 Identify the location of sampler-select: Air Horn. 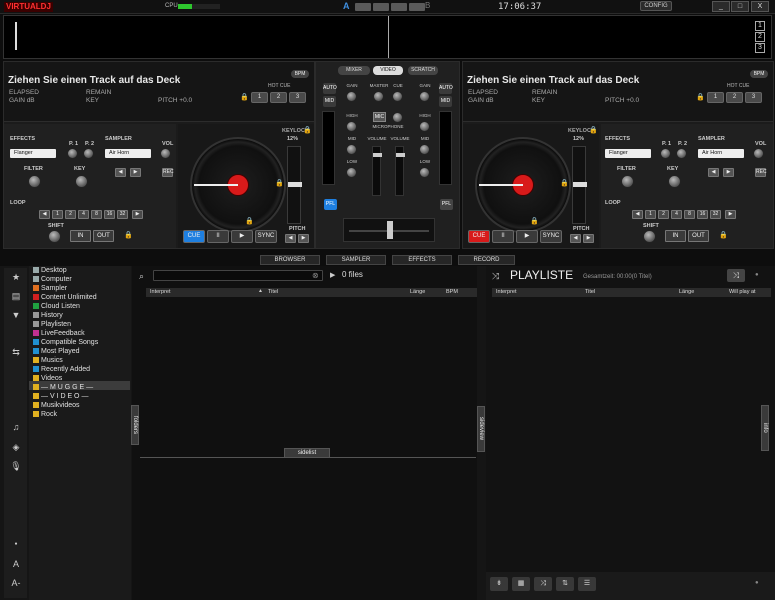
(128, 153).